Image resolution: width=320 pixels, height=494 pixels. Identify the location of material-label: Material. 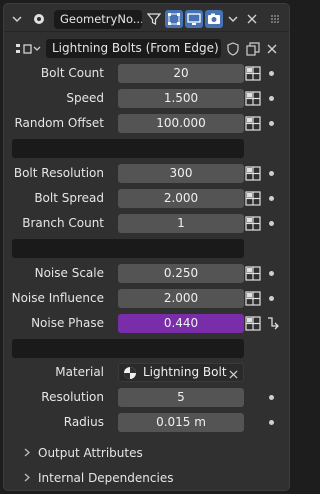
(79, 372).